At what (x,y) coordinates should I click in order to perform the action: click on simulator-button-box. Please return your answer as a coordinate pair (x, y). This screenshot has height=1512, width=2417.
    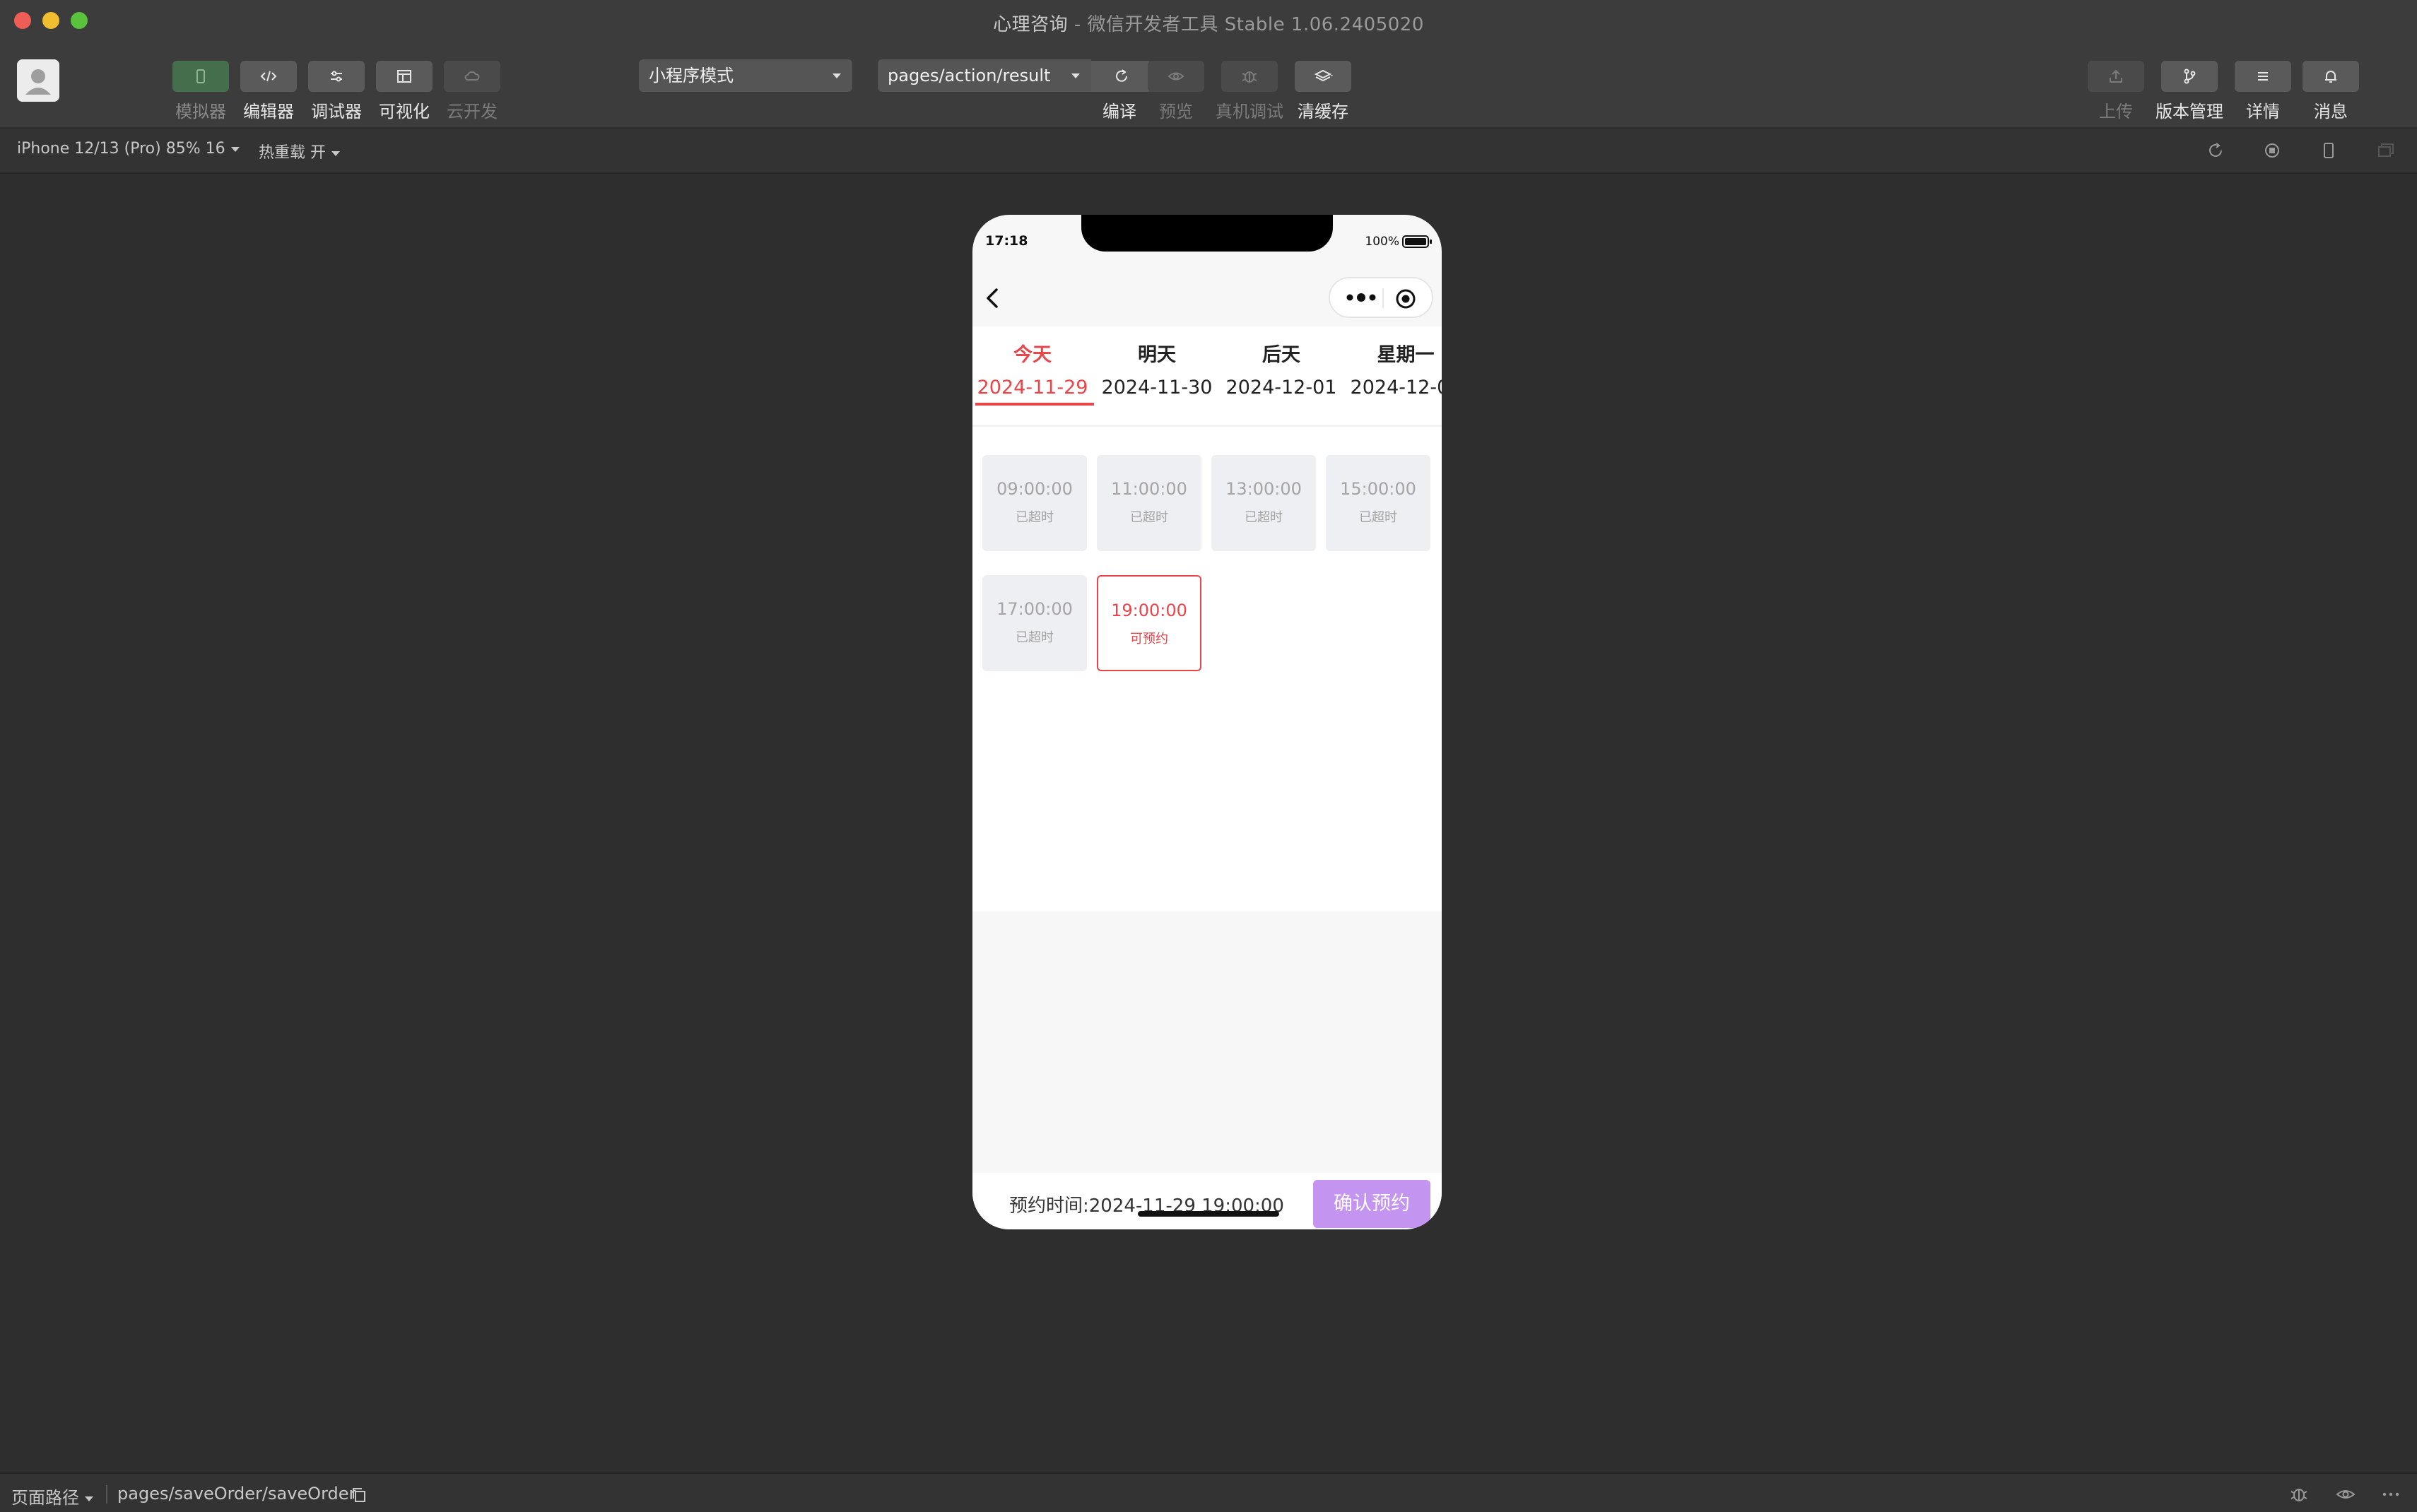
    Looking at the image, I should click on (200, 76).